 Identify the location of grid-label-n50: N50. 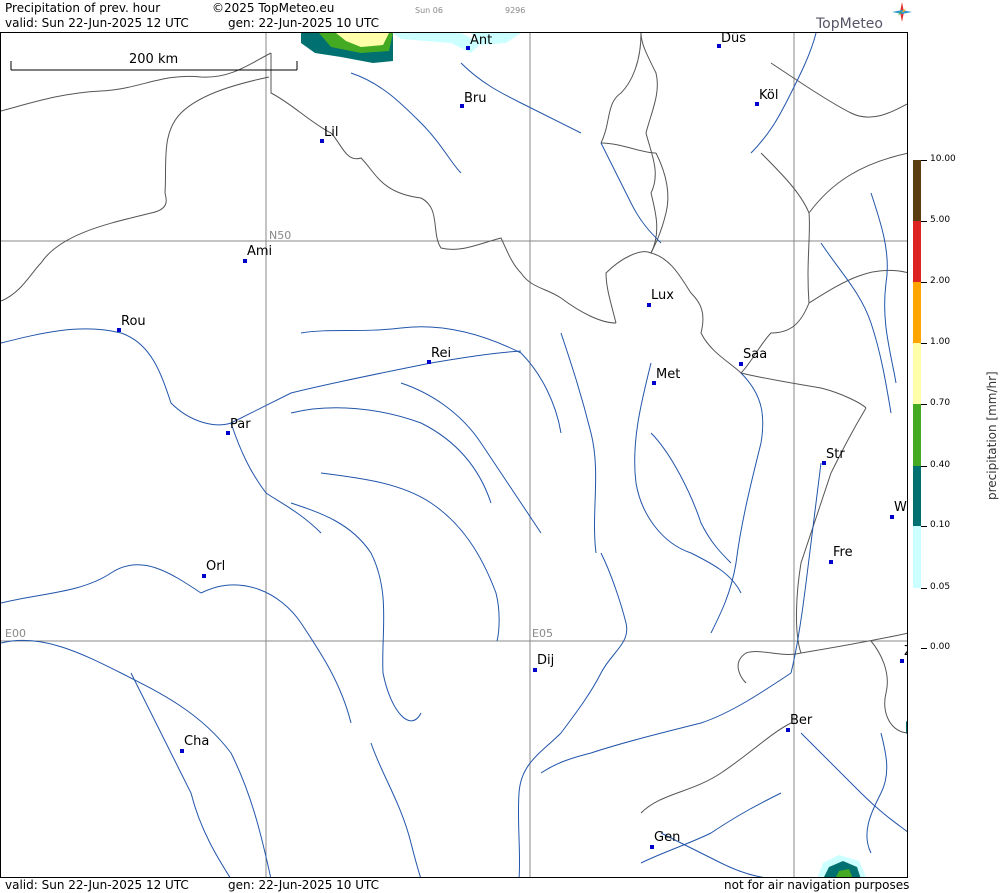
(280, 235).